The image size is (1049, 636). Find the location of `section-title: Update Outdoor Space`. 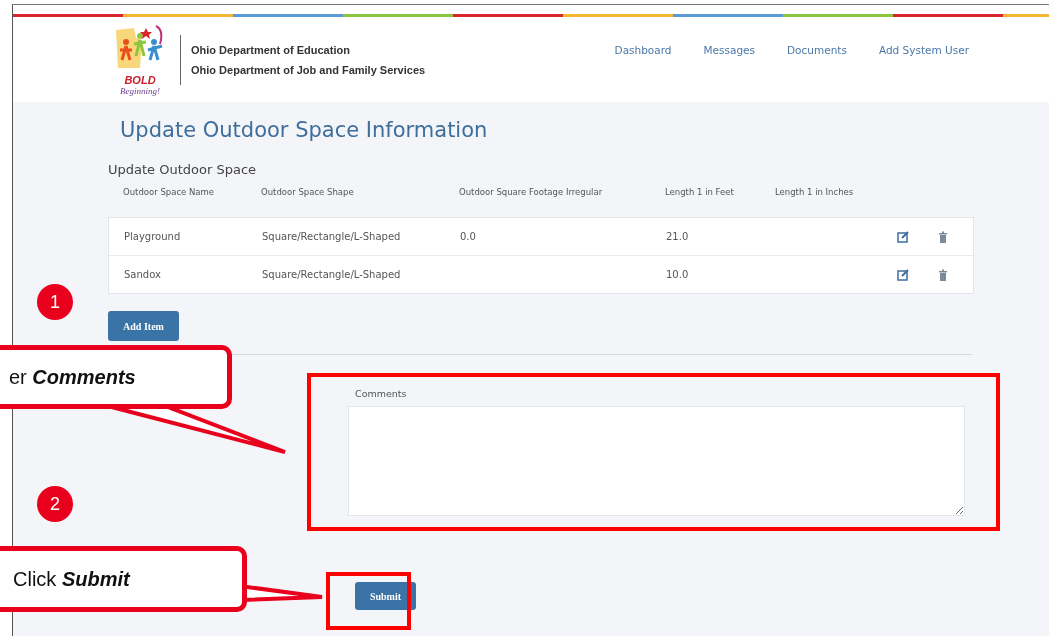

section-title: Update Outdoor Space is located at coordinates (183, 169).